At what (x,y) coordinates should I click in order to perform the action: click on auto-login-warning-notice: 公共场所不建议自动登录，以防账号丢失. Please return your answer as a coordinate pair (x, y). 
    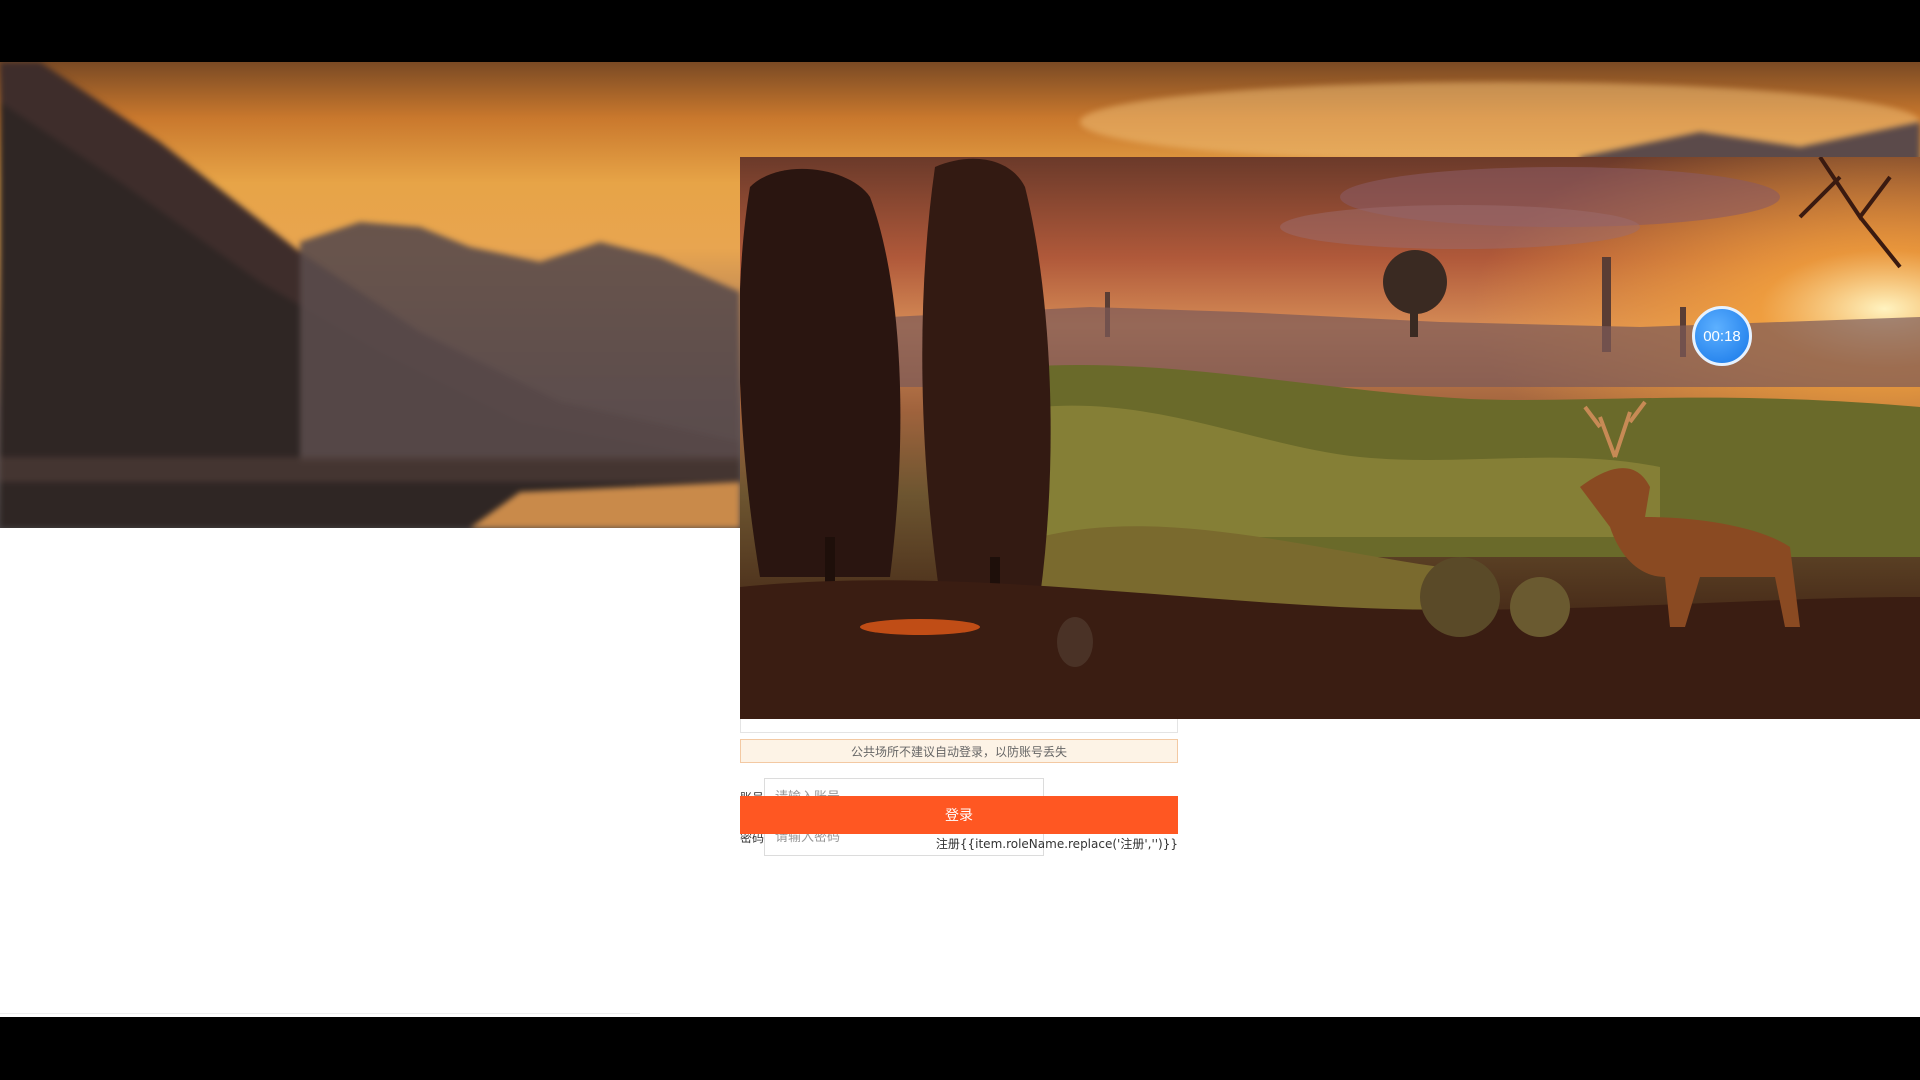
    Looking at the image, I should click on (959, 751).